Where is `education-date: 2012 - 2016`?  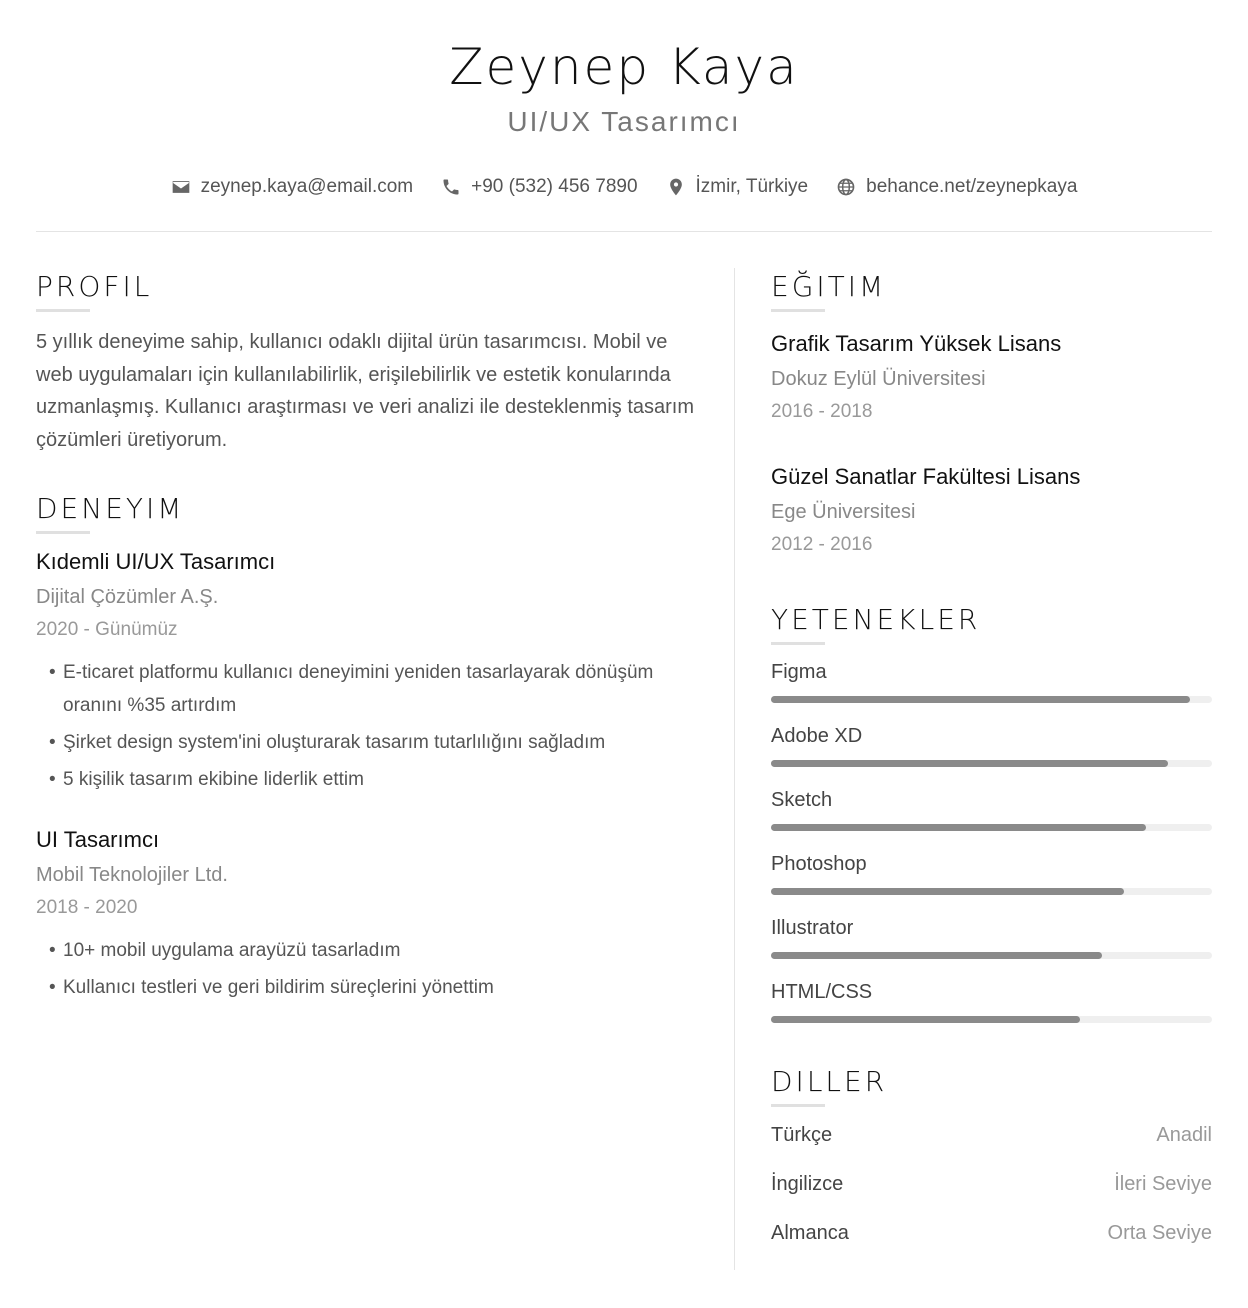
education-date: 2012 - 2016 is located at coordinates (822, 544).